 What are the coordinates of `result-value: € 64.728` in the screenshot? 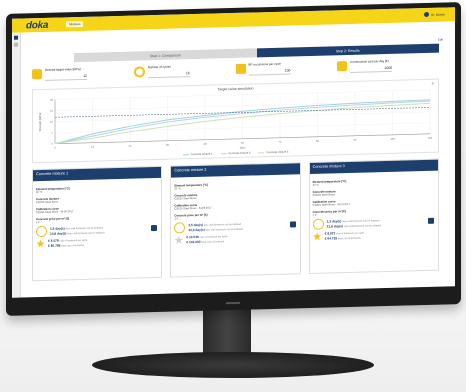 It's located at (331, 238).